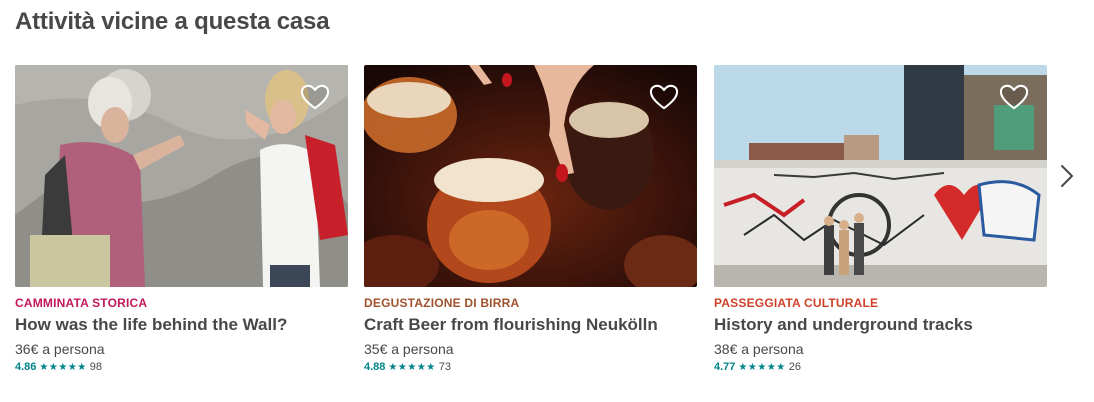  Describe the element at coordinates (530, 367) in the screenshot. I see `activity-rating: 4.88 ★★★★★ 73` at that location.